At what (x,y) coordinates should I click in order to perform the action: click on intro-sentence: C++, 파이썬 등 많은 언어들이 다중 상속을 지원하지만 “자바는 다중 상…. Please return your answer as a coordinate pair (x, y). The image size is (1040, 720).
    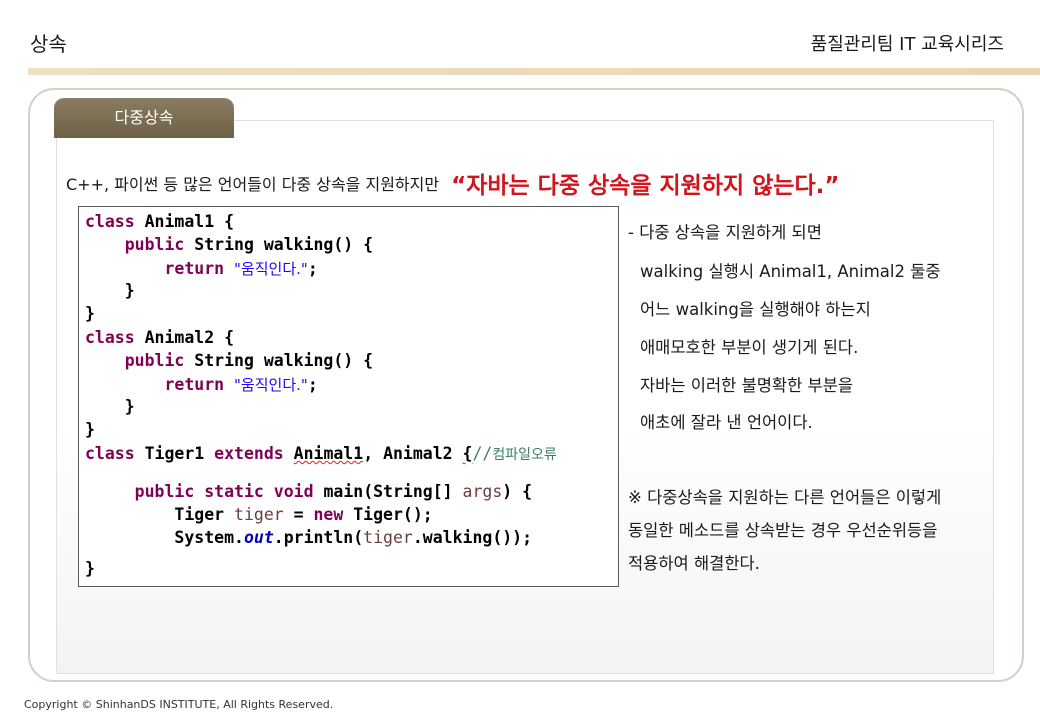
    Looking at the image, I should click on (452, 183).